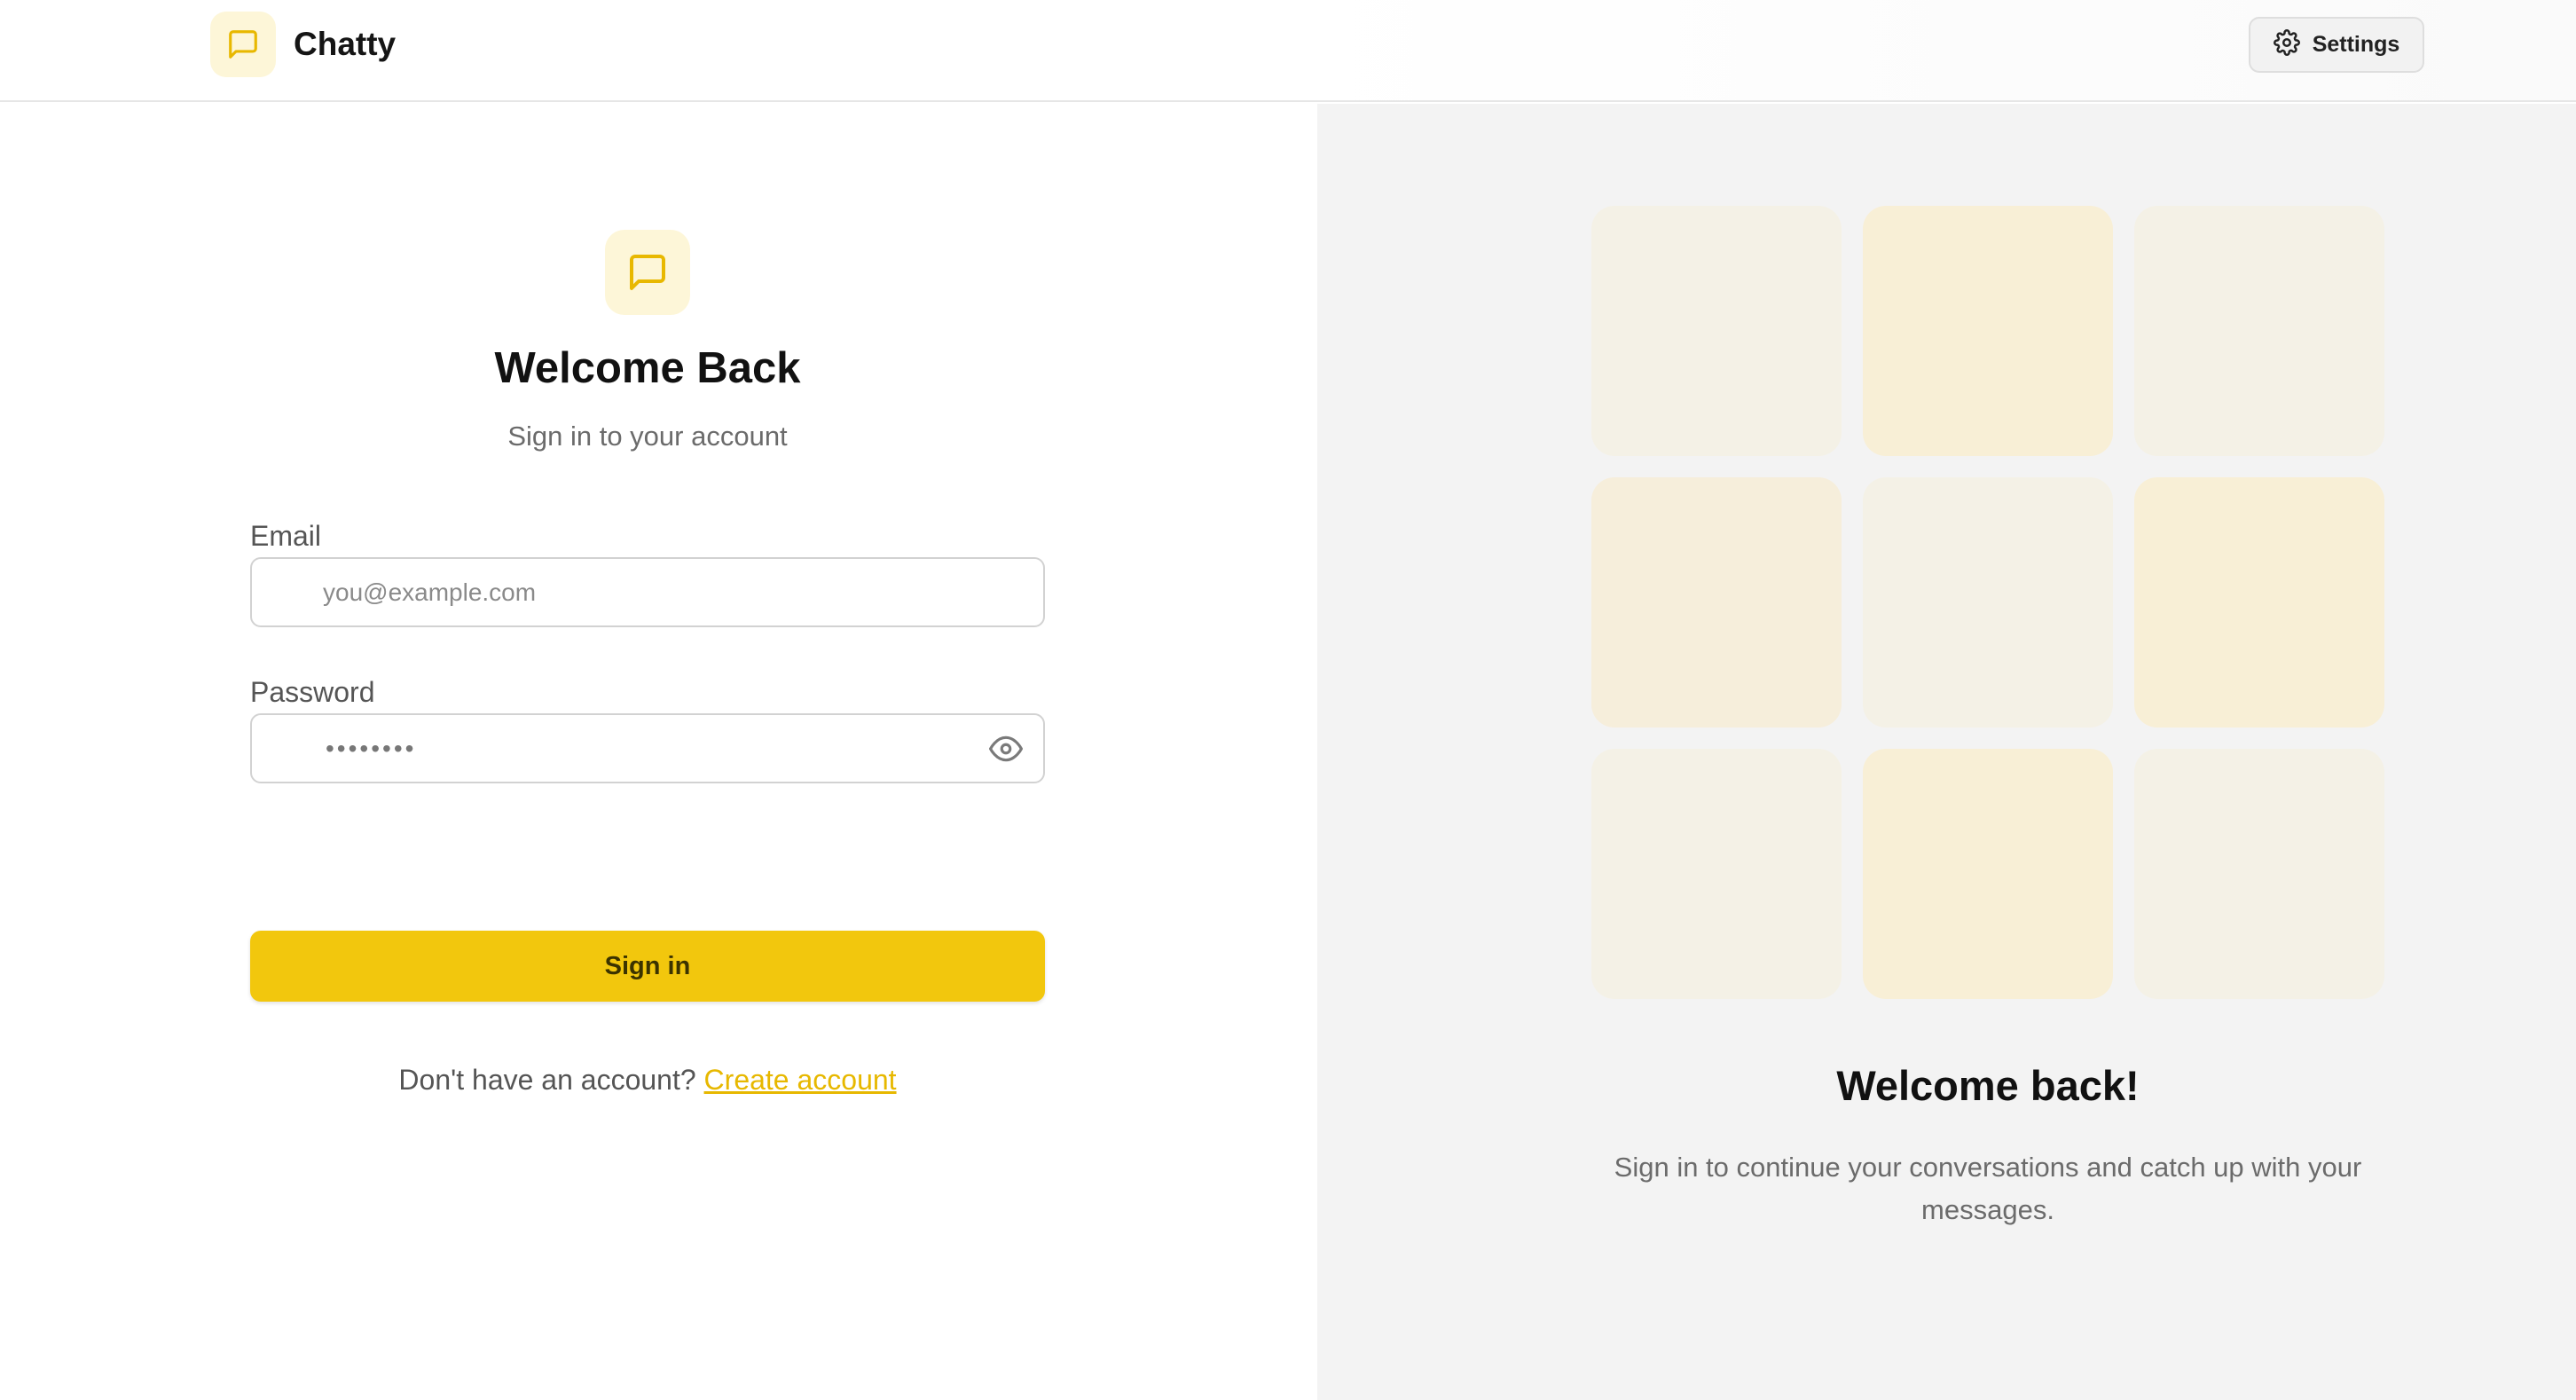 The height and width of the screenshot is (1400, 2576). I want to click on sign-in-button: Sign in, so click(647, 966).